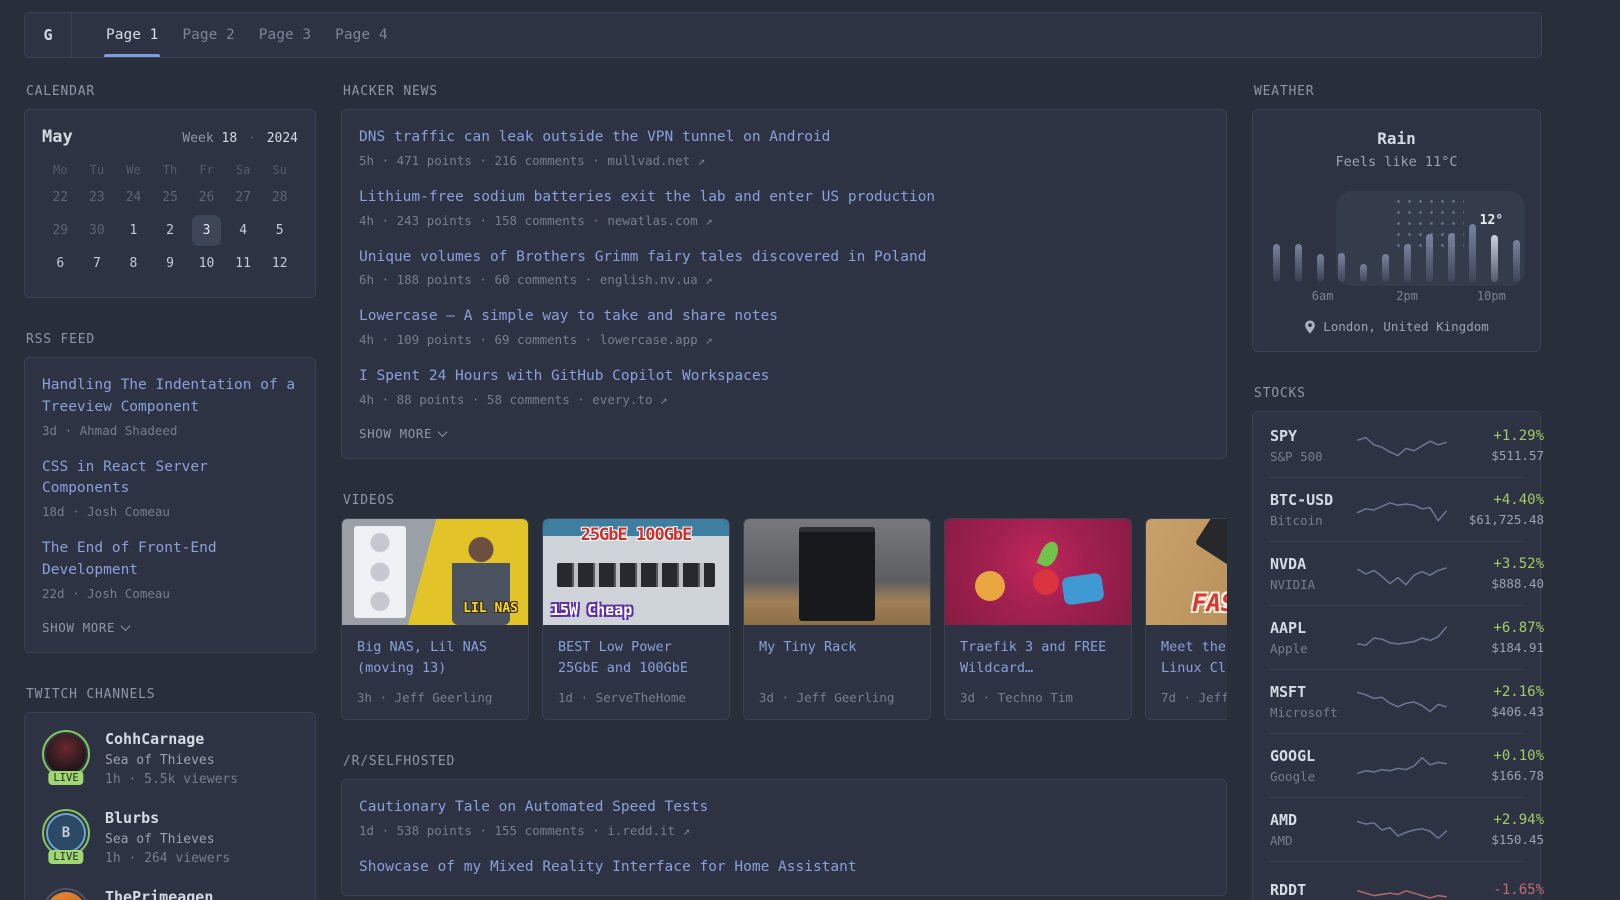 The image size is (1620, 900). I want to click on rss-show-more-button: SHOW MORE, so click(170, 627).